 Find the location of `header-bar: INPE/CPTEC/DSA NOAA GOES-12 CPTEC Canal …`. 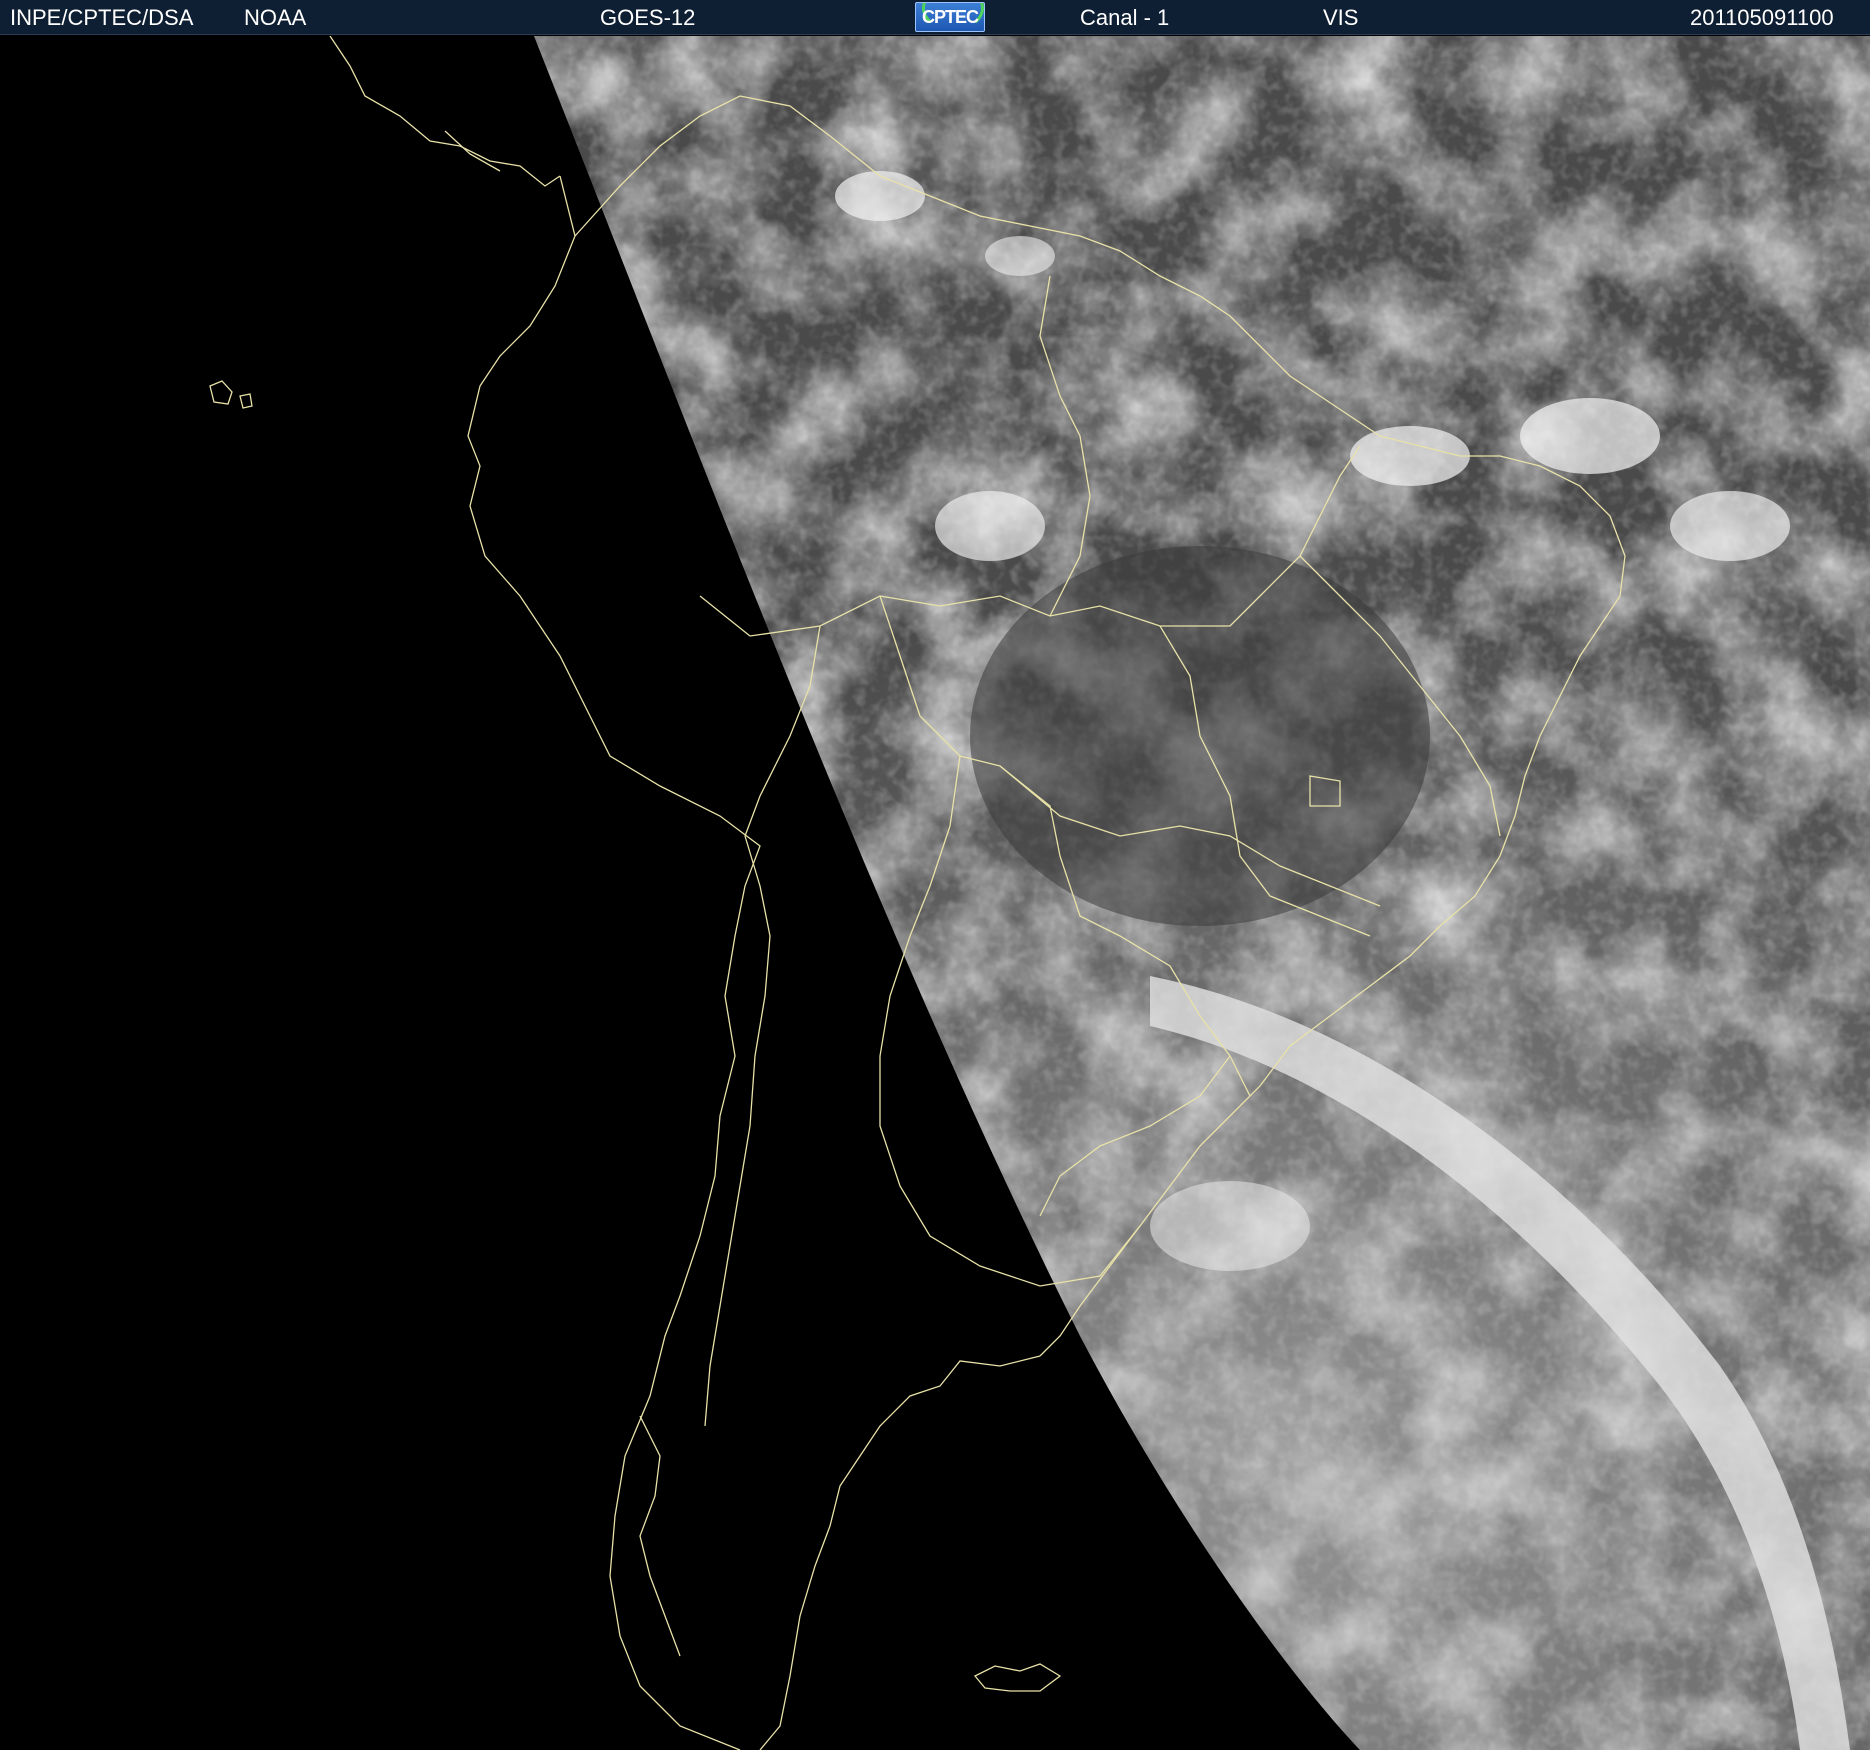

header-bar: INPE/CPTEC/DSA NOAA GOES-12 CPTEC Canal … is located at coordinates (935, 17).